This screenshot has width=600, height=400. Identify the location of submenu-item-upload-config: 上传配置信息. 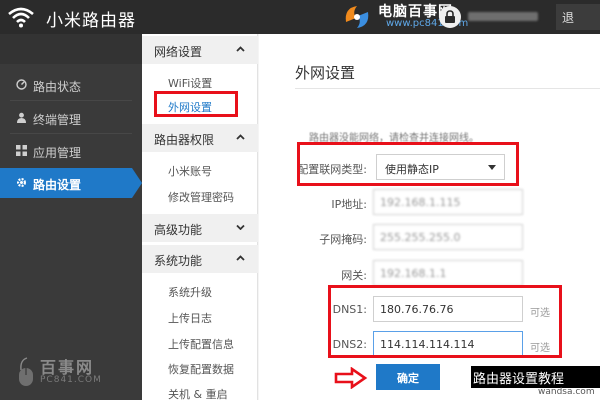
(200, 343).